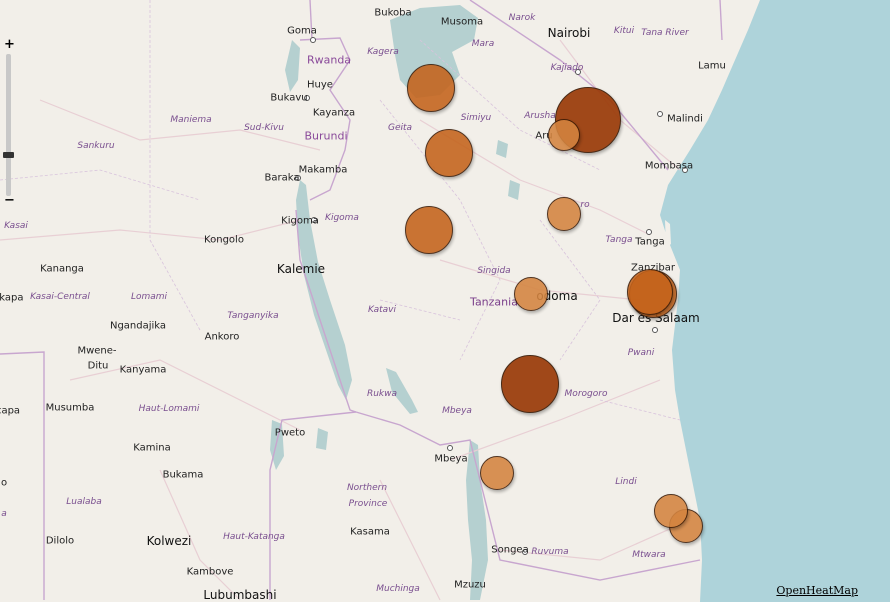 The width and height of the screenshot is (890, 602). I want to click on dodoma-bubble, so click(531, 294).